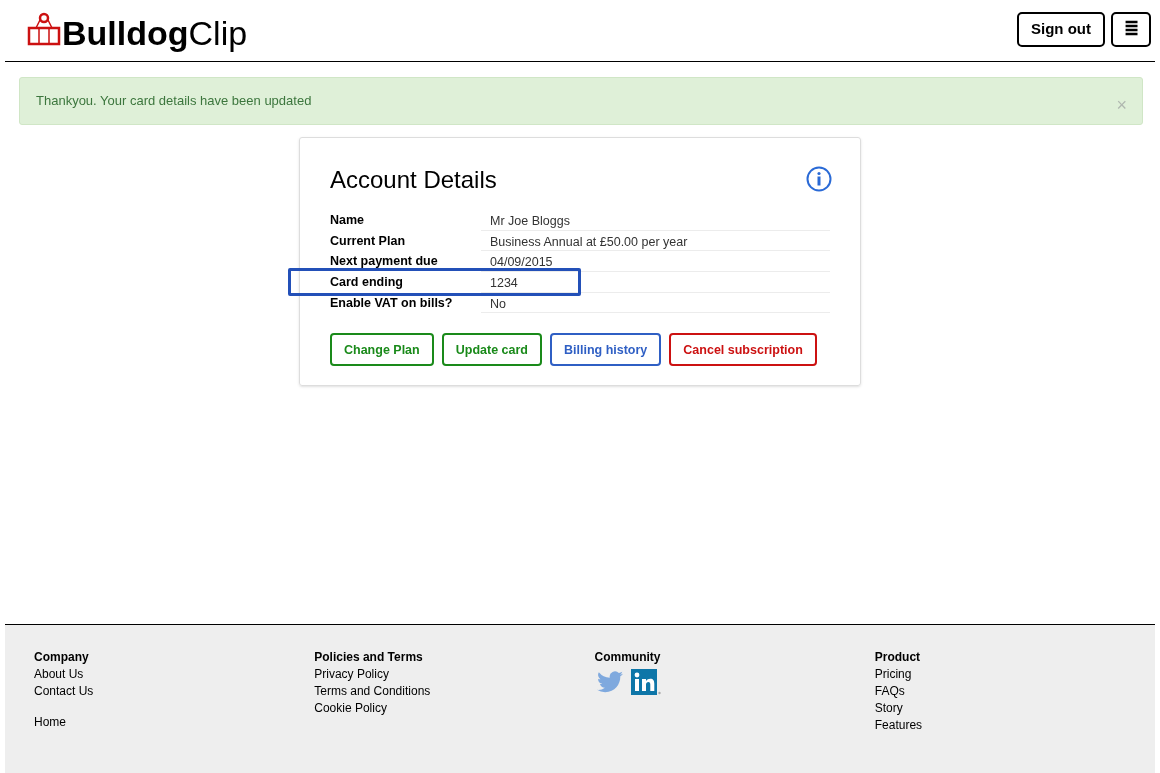 The width and height of the screenshot is (1160, 773). What do you see at coordinates (645, 682) in the screenshot?
I see `linkedin-icon` at bounding box center [645, 682].